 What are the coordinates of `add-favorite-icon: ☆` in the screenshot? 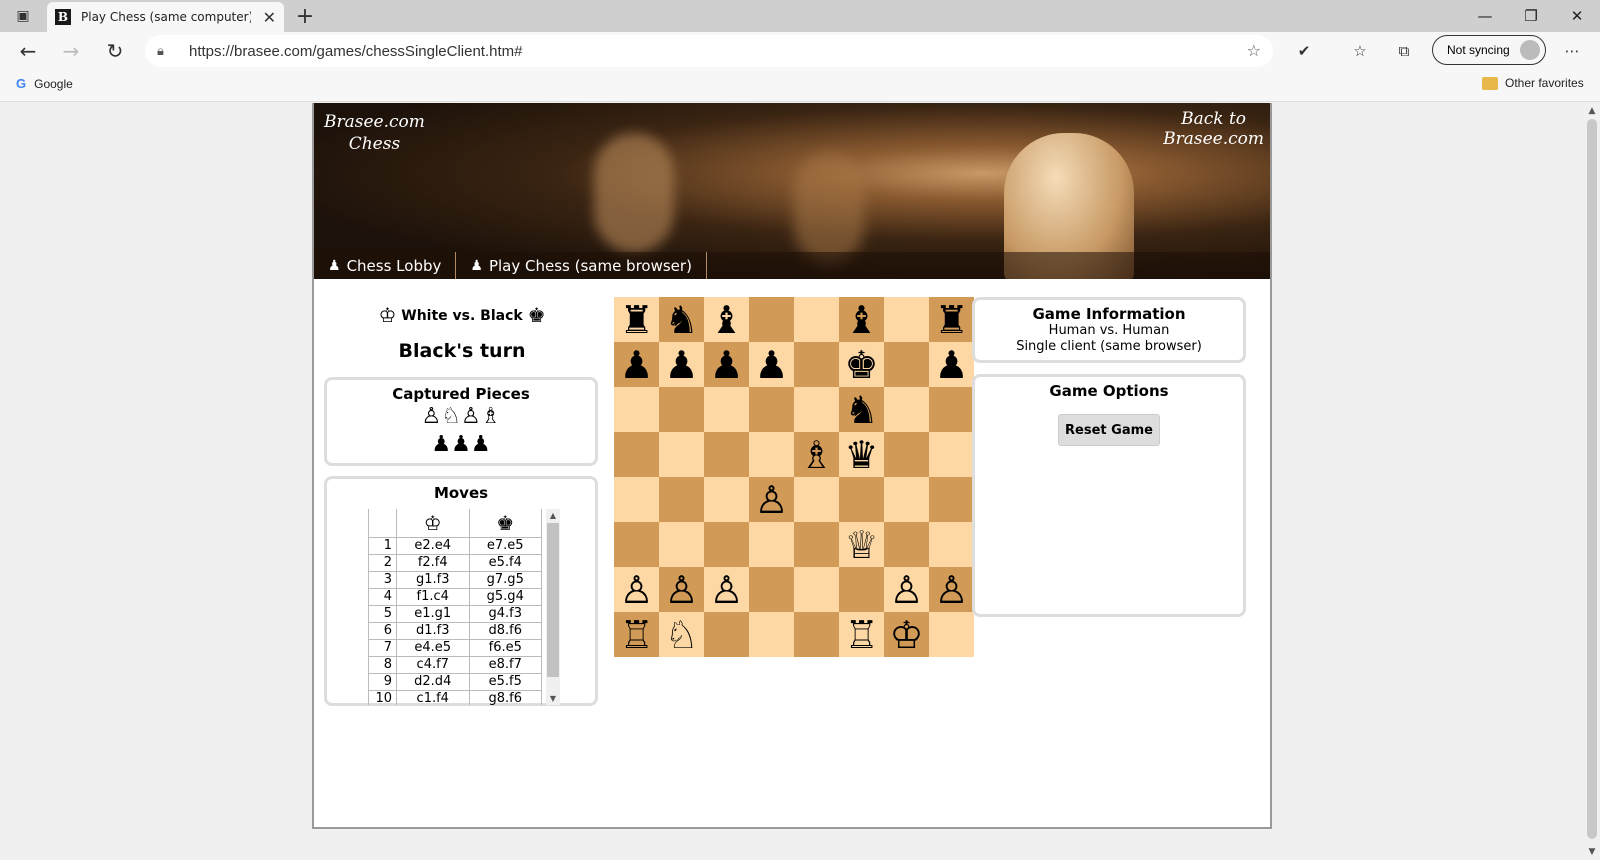 It's located at (1254, 50).